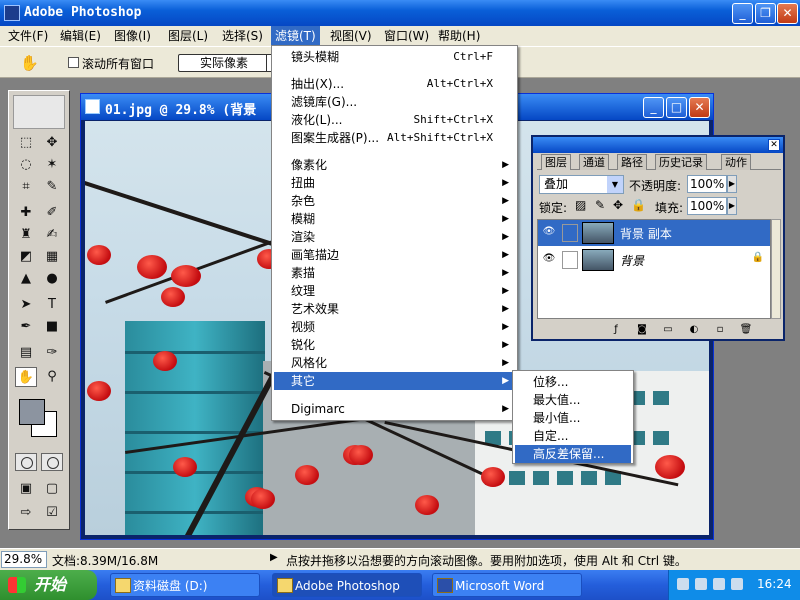 The width and height of the screenshot is (800, 600). What do you see at coordinates (394, 291) in the screenshot?
I see `menu-item-texture: 纹理 ▶` at bounding box center [394, 291].